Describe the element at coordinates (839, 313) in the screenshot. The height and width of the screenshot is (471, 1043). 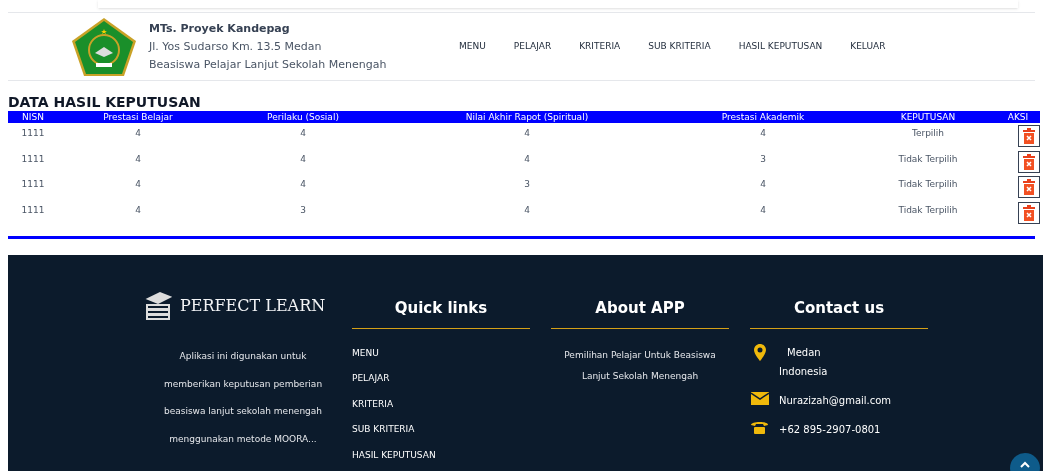
I see `contact-heading: Contact us` at that location.